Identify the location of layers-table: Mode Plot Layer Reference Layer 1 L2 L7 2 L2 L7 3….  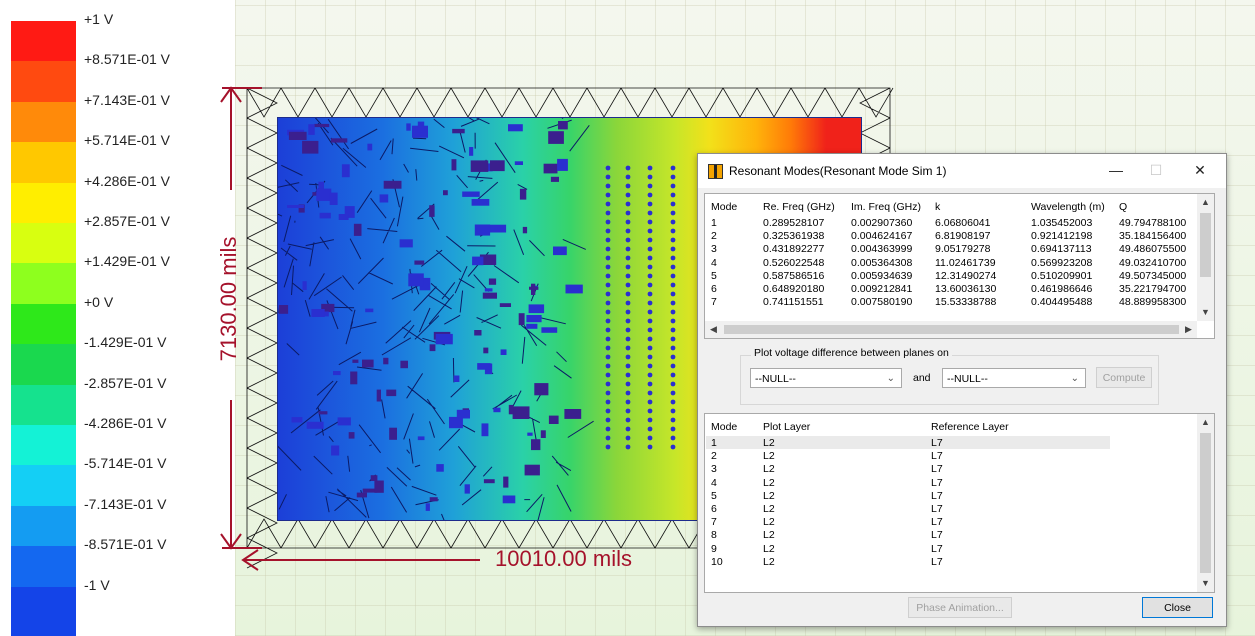
(959, 503).